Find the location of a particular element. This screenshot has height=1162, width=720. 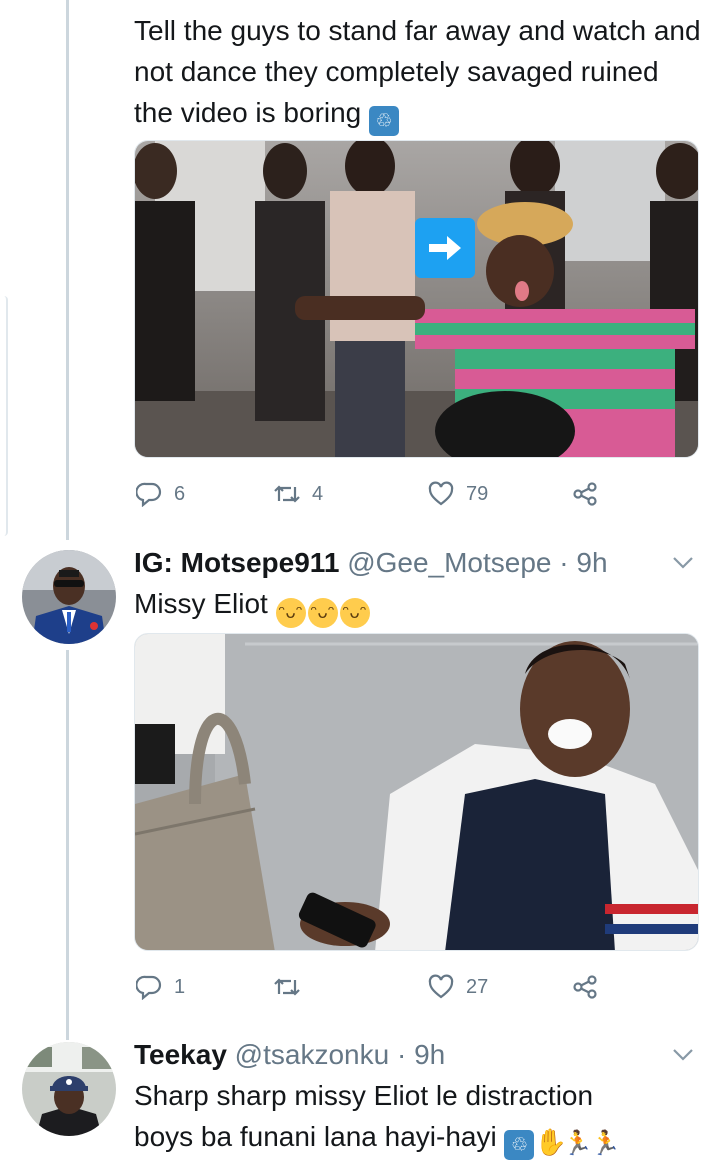

retweet-button: 4 is located at coordinates (298, 494).